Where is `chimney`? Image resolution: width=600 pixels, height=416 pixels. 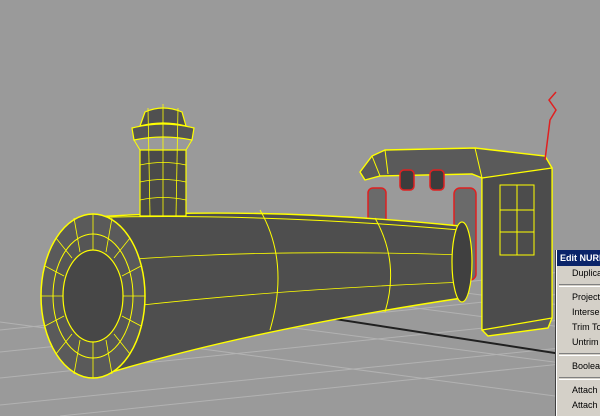
chimney is located at coordinates (163, 160).